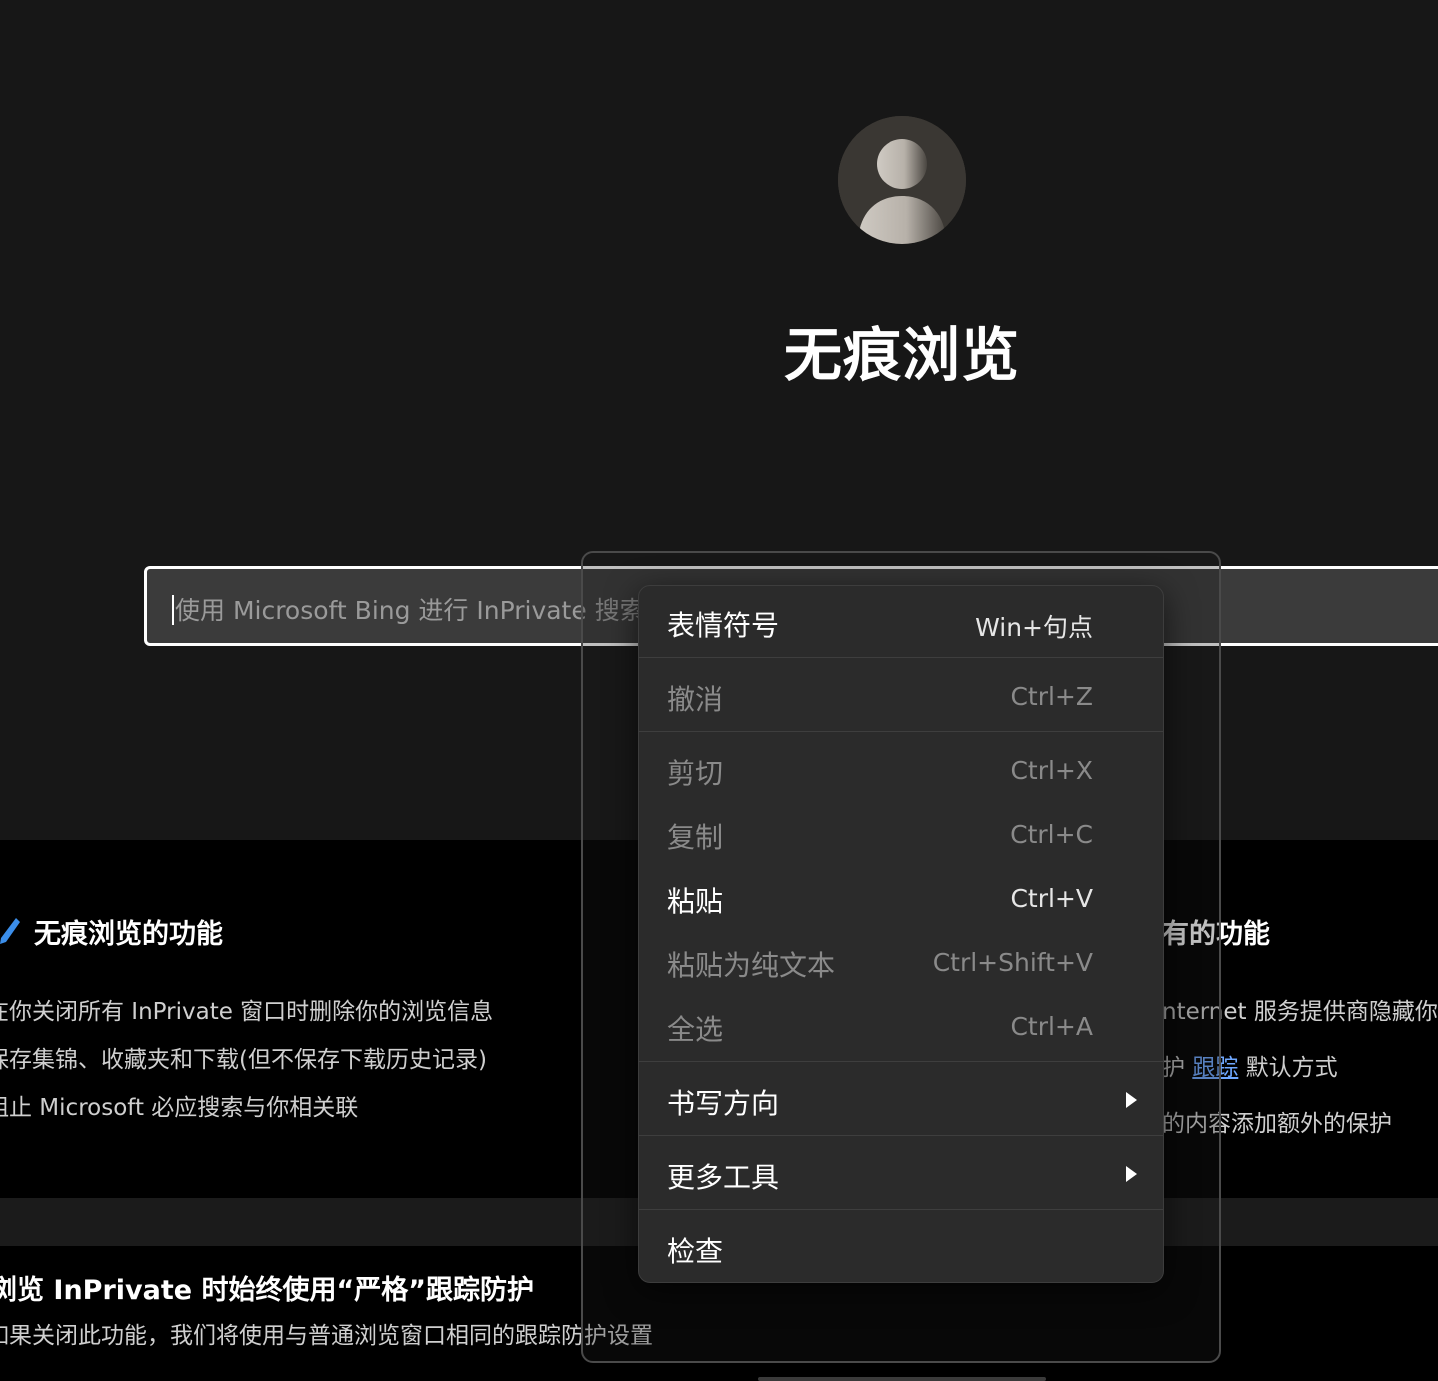 This screenshot has height=1381, width=1438. Describe the element at coordinates (723, 1103) in the screenshot. I see `menu-item-label: 书写方向` at that location.